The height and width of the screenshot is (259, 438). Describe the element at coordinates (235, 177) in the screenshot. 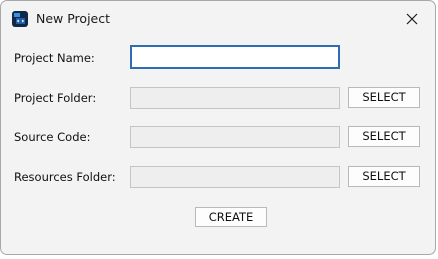

I see `resources-folder-field` at that location.